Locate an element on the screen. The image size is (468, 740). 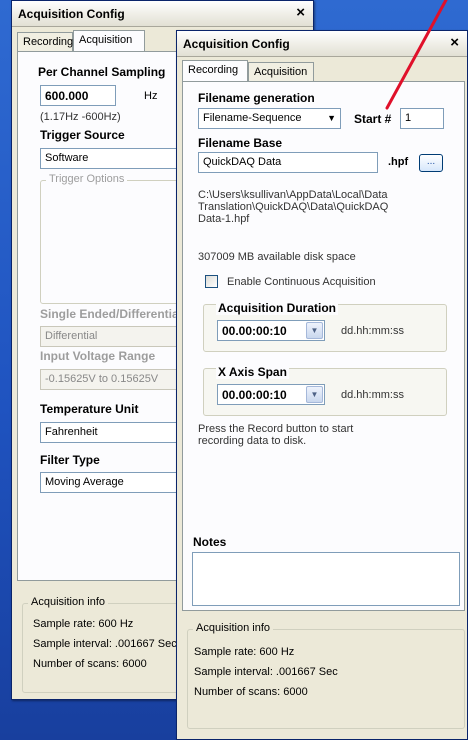
filename-generation-select: Filename-Sequence ▼ is located at coordinates (269, 118).